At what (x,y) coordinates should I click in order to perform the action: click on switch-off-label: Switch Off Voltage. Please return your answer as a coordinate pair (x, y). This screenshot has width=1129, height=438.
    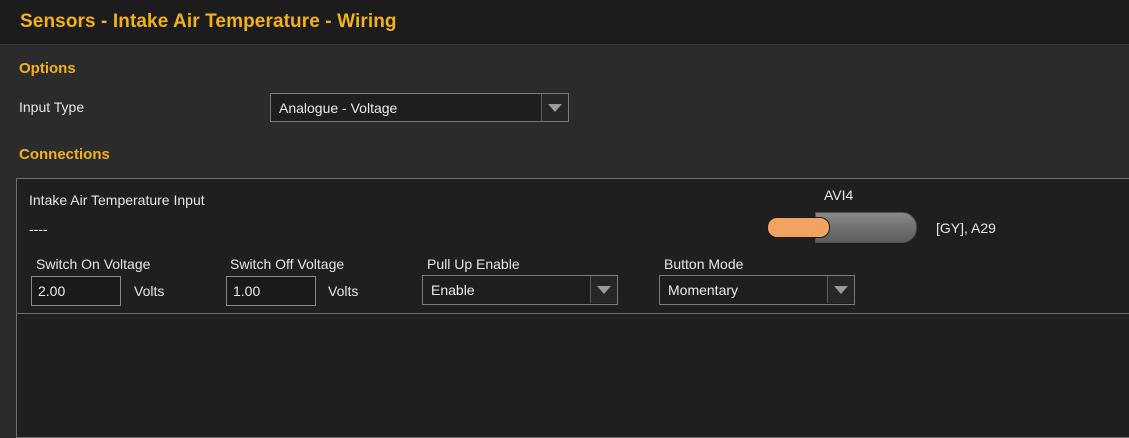
    Looking at the image, I should click on (287, 264).